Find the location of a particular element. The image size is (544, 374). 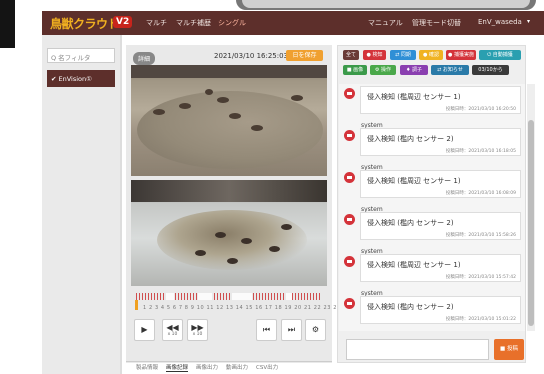

tab-product-info: 製品情報 is located at coordinates (147, 367).